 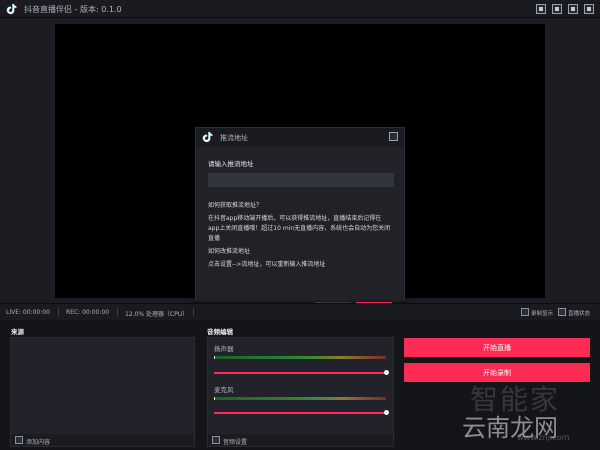 What do you see at coordinates (231, 164) in the screenshot?
I see `stream-url-label: 请输入推流地址` at bounding box center [231, 164].